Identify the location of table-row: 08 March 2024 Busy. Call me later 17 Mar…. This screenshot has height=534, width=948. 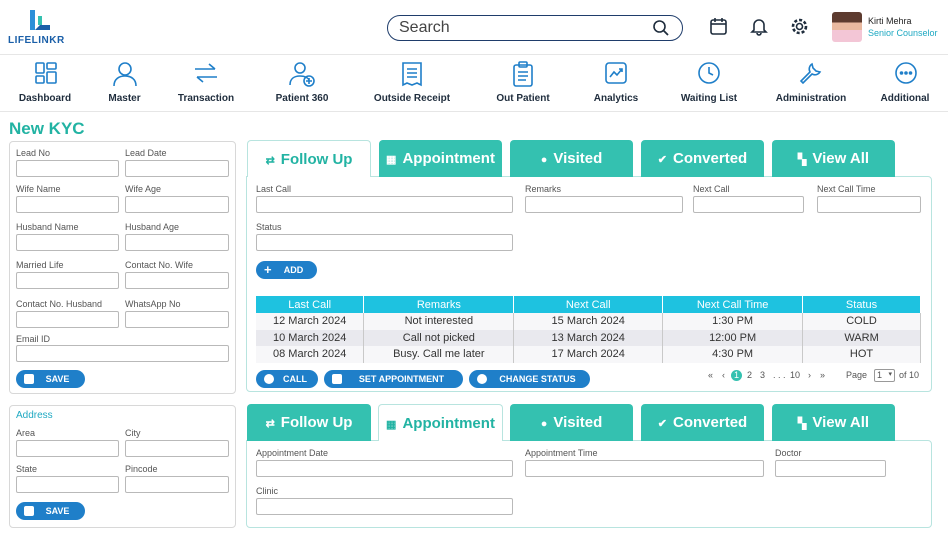
(588, 354).